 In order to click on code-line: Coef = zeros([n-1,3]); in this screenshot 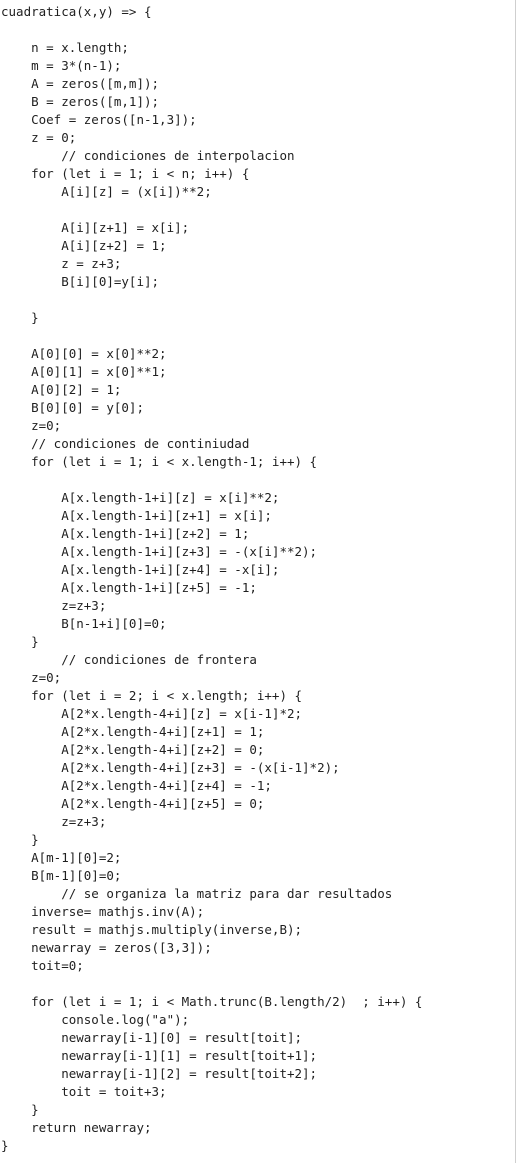, I will do `click(99, 119)`.